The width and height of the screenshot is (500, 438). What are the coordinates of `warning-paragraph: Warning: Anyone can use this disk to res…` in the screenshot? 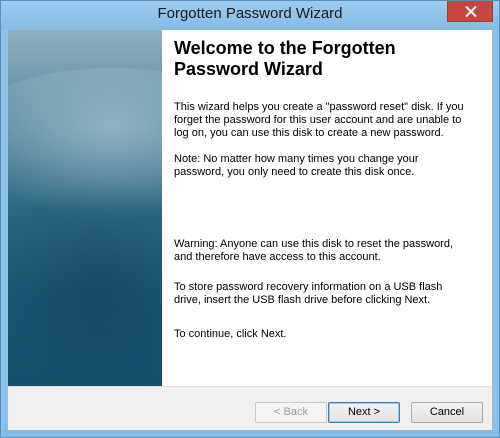 It's located at (314, 250).